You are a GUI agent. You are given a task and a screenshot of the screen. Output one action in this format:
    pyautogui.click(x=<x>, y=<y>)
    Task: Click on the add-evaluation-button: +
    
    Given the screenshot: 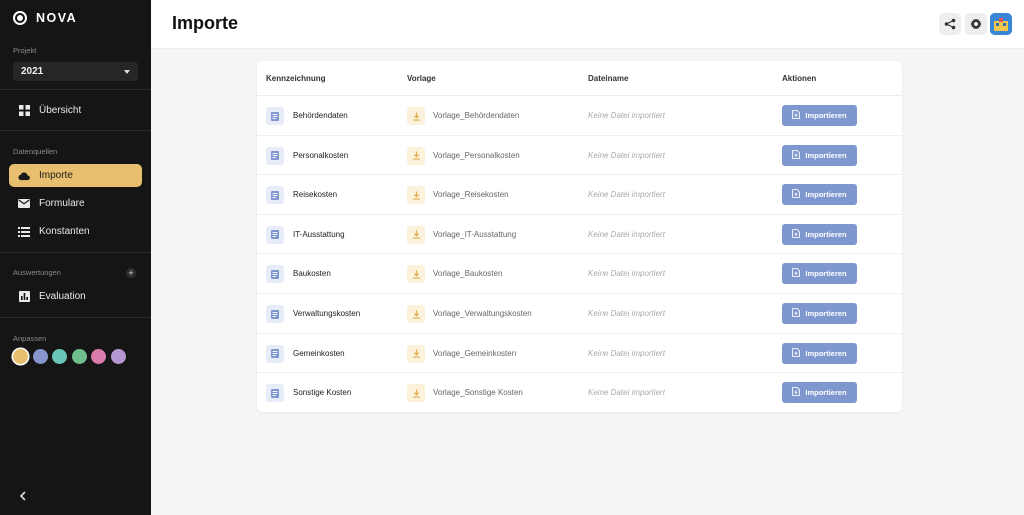 What is the action you would take?
    pyautogui.click(x=131, y=273)
    